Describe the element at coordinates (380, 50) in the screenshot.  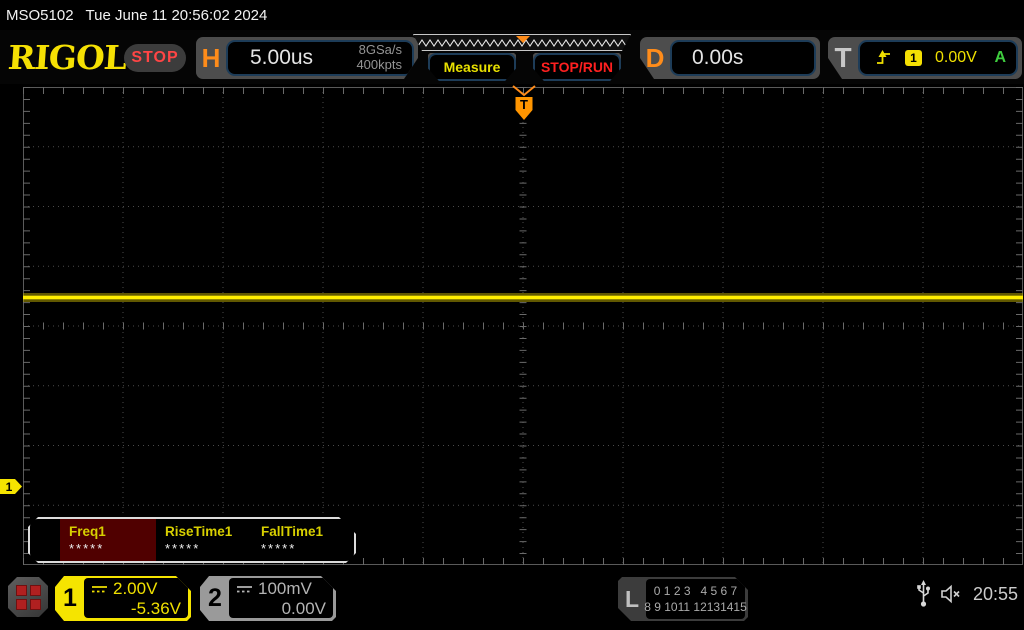
I see `sample-rate: 8GSa/s` at that location.